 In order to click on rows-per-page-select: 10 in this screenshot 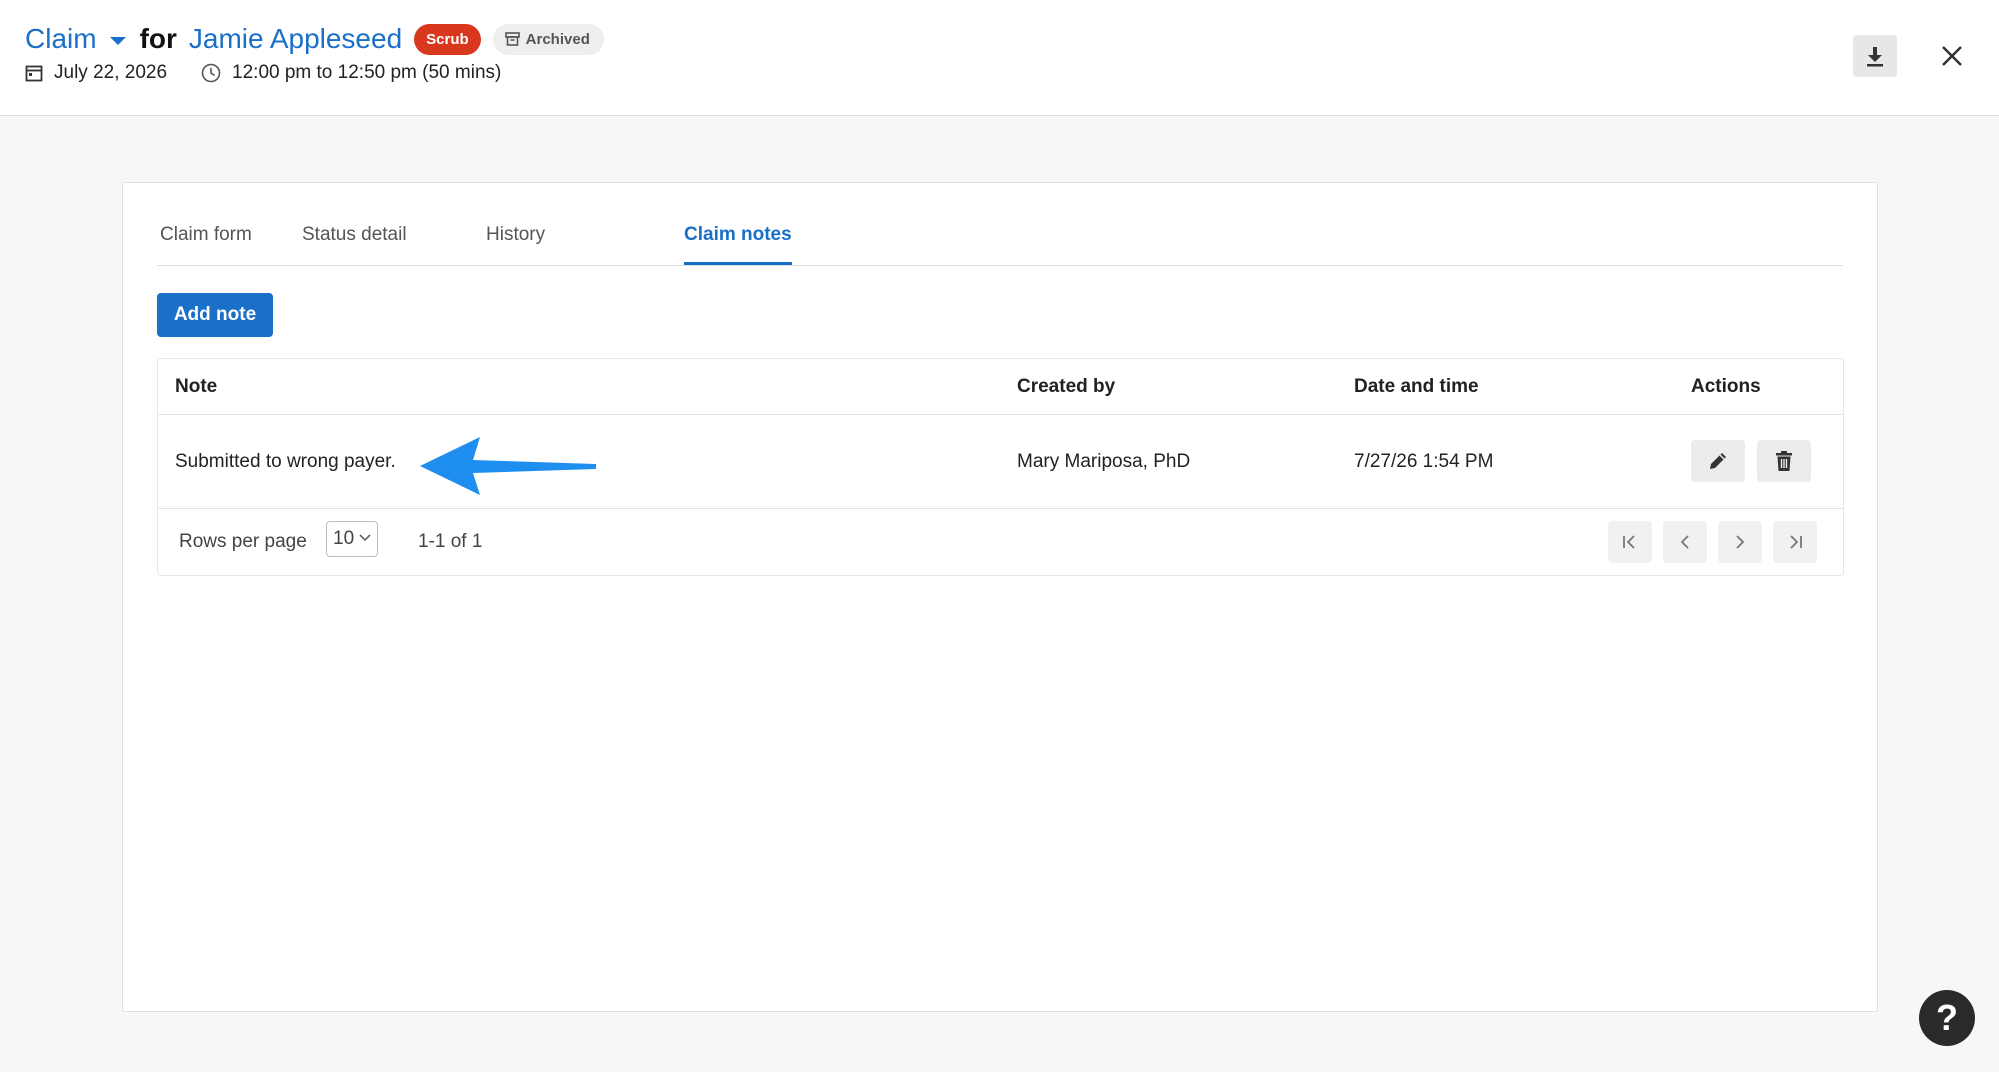, I will do `click(352, 539)`.